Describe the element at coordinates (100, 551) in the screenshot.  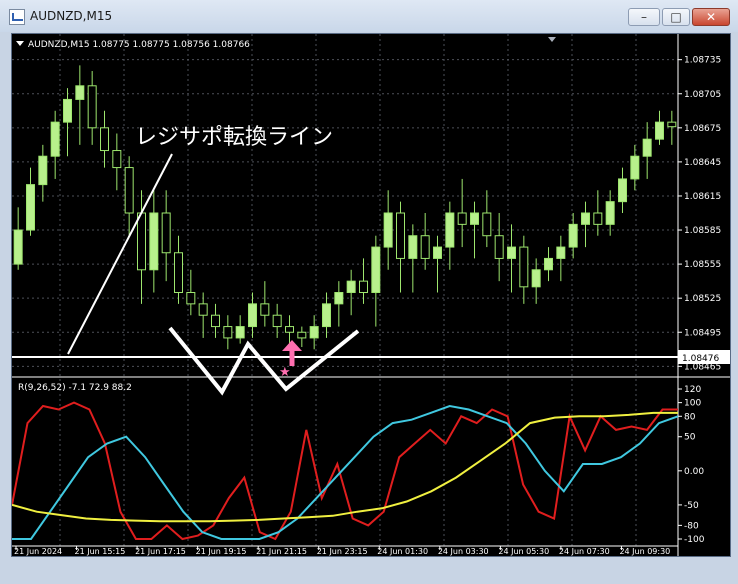
I see `time-label: 21 Jun 15:15` at that location.